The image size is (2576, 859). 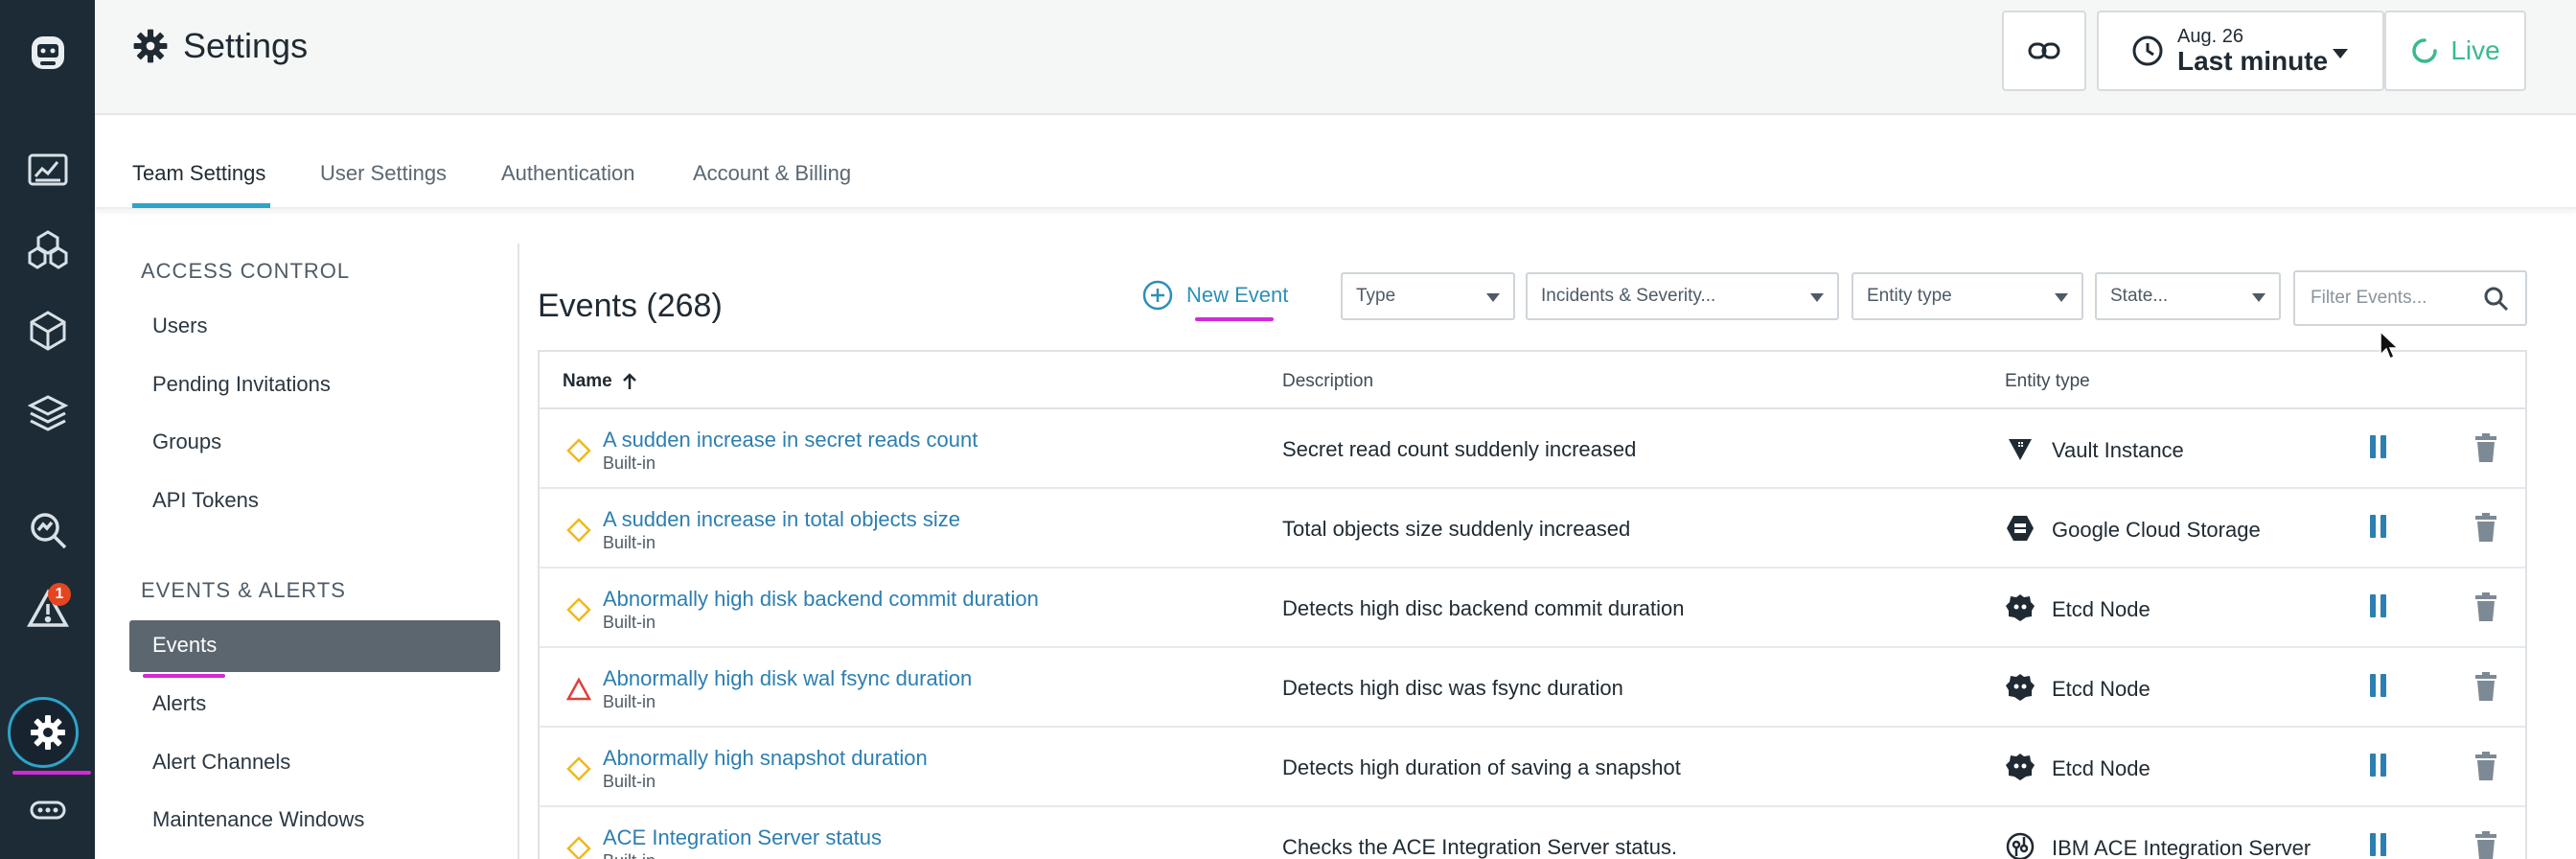 What do you see at coordinates (1452, 688) in the screenshot?
I see `event-description: Detects high disc was fsync duration` at bounding box center [1452, 688].